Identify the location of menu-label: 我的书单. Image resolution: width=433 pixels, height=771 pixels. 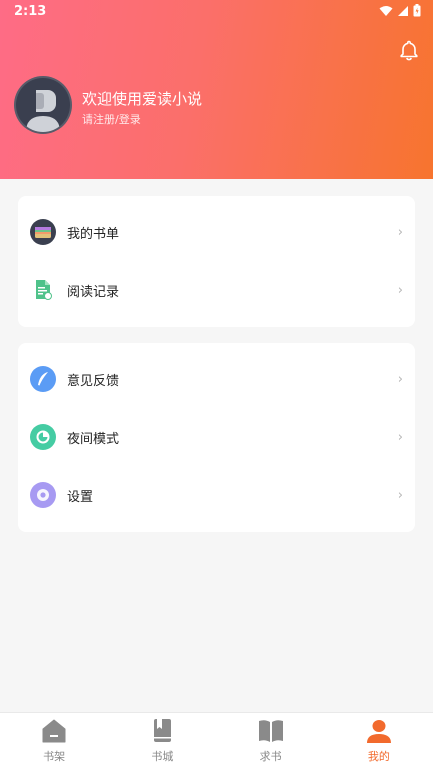
(93, 234).